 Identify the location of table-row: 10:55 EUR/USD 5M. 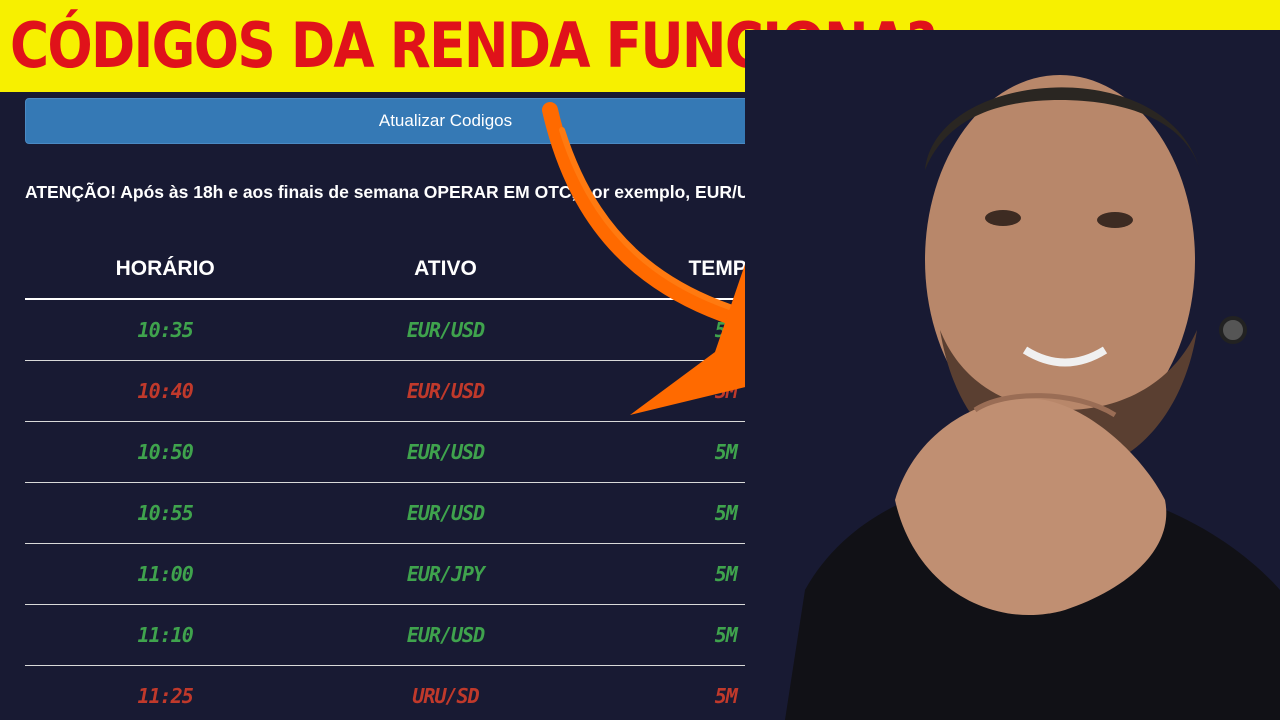
(445, 513).